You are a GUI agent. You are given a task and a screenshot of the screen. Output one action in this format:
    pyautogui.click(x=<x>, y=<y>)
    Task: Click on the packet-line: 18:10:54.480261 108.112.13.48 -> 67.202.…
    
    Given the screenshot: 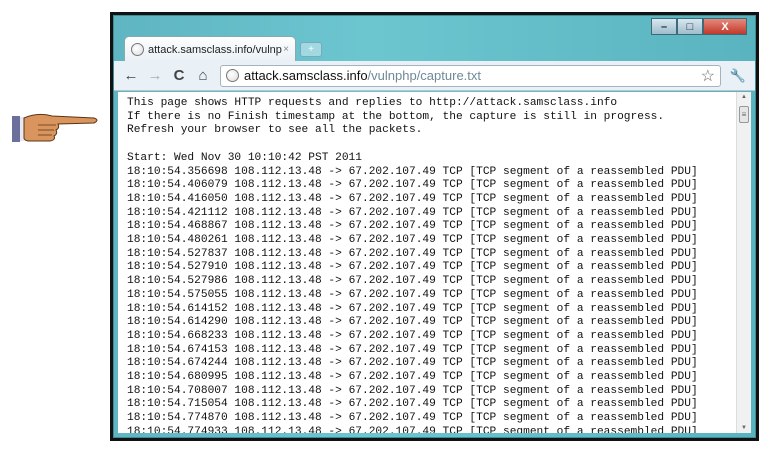 What is the action you would take?
    pyautogui.click(x=412, y=241)
    